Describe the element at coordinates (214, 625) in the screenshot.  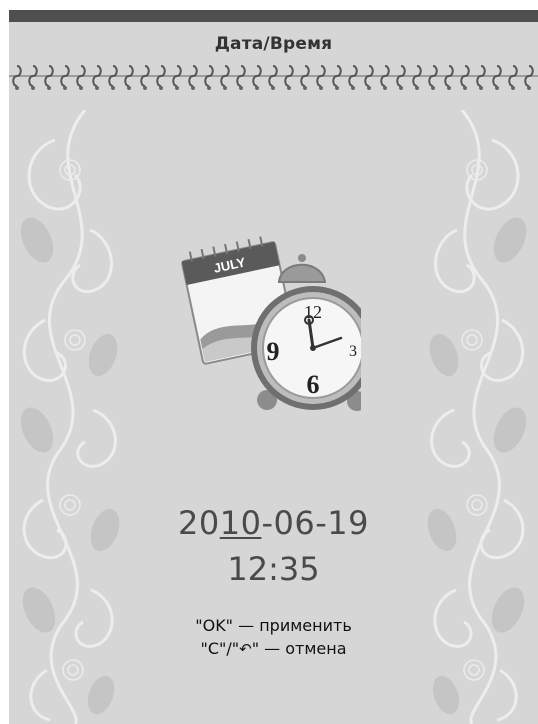
I see `ok-key-label: "OK"` at that location.